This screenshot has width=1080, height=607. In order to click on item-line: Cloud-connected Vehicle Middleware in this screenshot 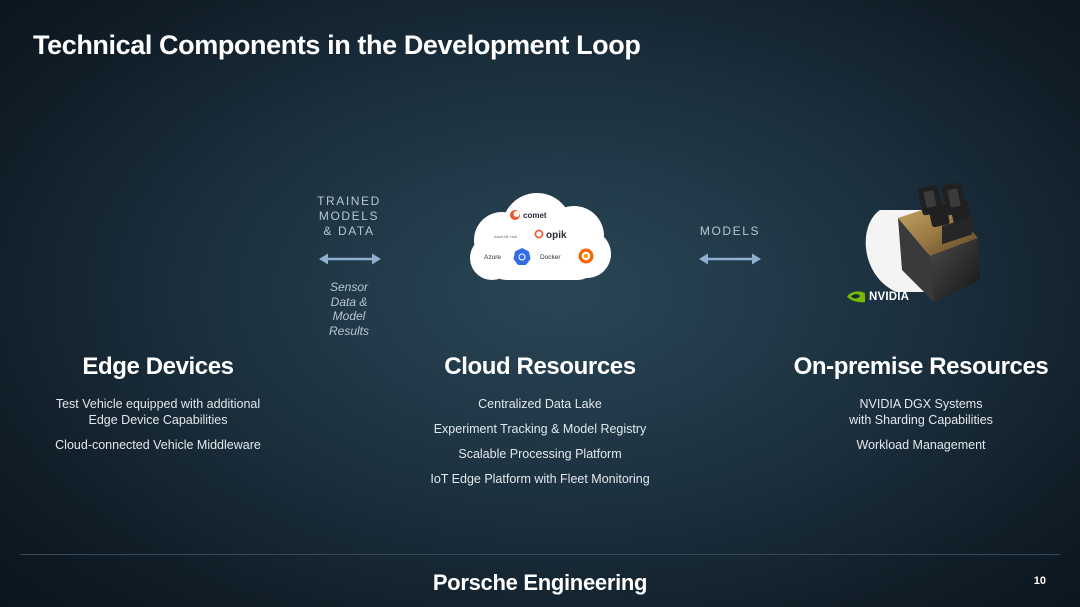, I will do `click(158, 445)`.